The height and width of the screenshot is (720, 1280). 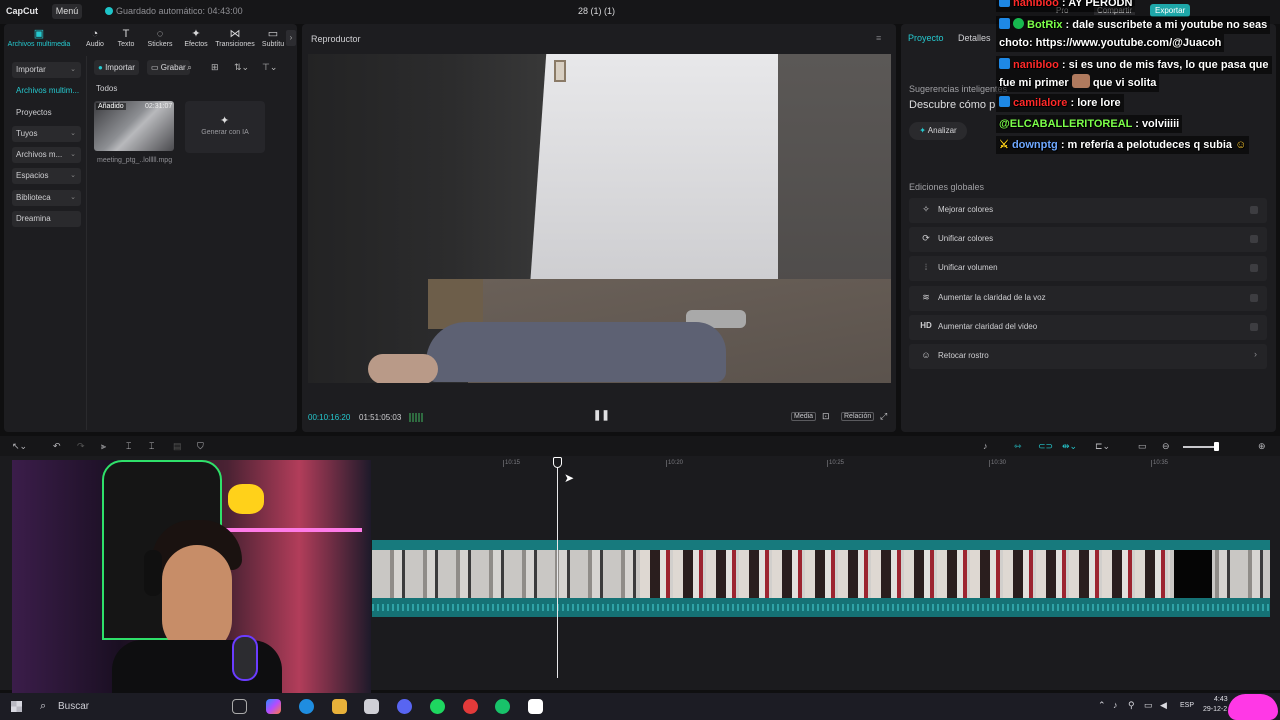 What do you see at coordinates (225, 127) in the screenshot?
I see `generate-ai-card` at bounding box center [225, 127].